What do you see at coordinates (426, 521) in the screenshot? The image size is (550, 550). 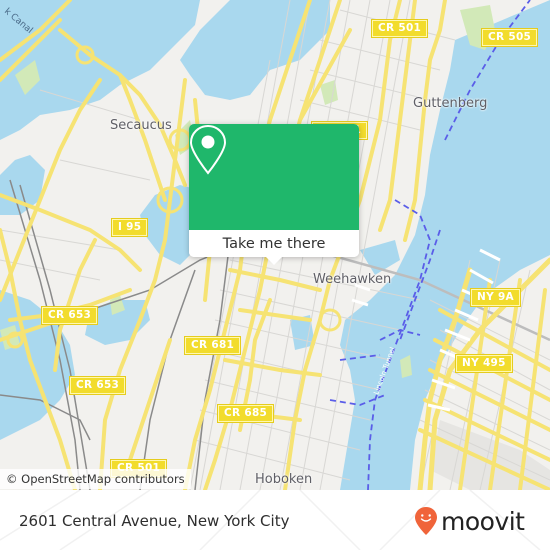 I see `moovit-smile-pin-icon` at bounding box center [426, 521].